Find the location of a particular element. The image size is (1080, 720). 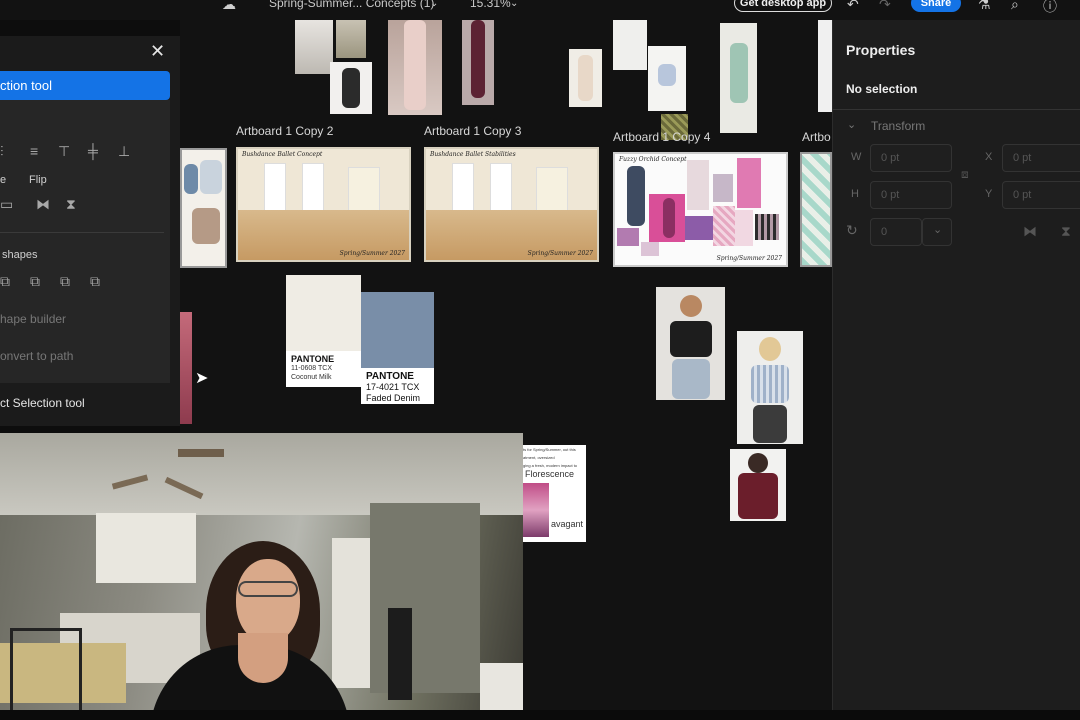

card-line: atment, oversized is located at coordinates (539, 457).